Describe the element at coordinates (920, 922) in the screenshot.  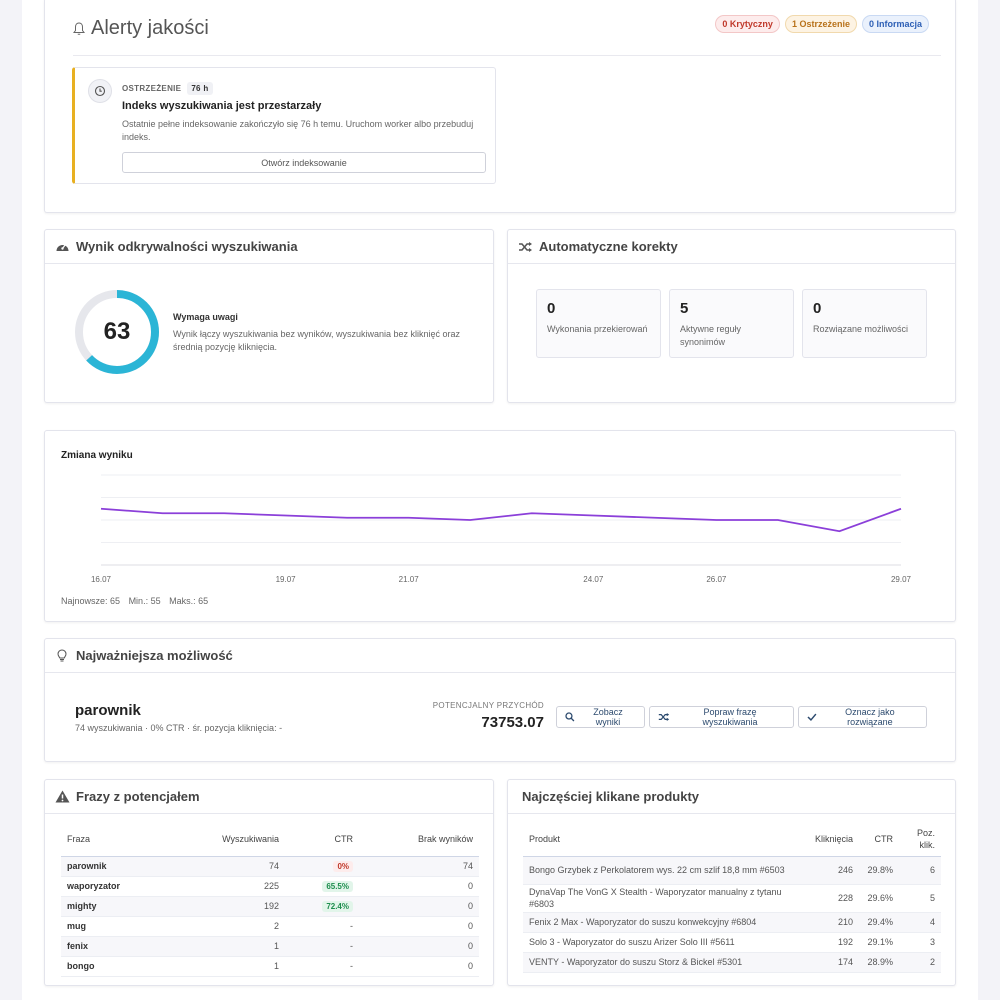
I see `click-position-cell: 4` at that location.